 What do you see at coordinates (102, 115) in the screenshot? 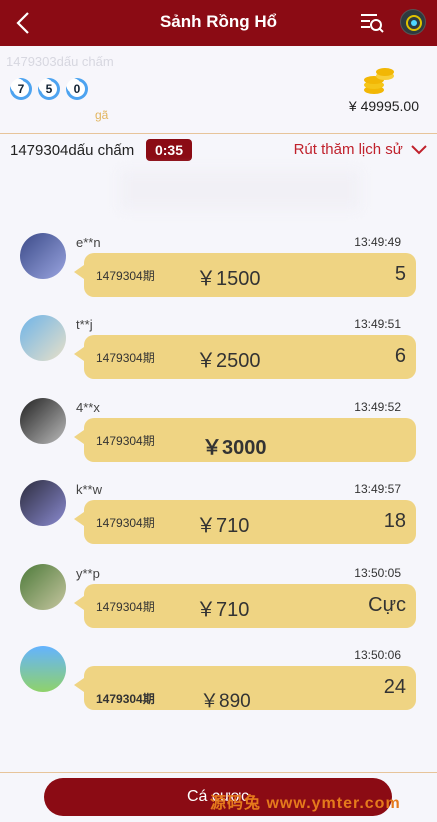
I see `result-tag: gã` at bounding box center [102, 115].